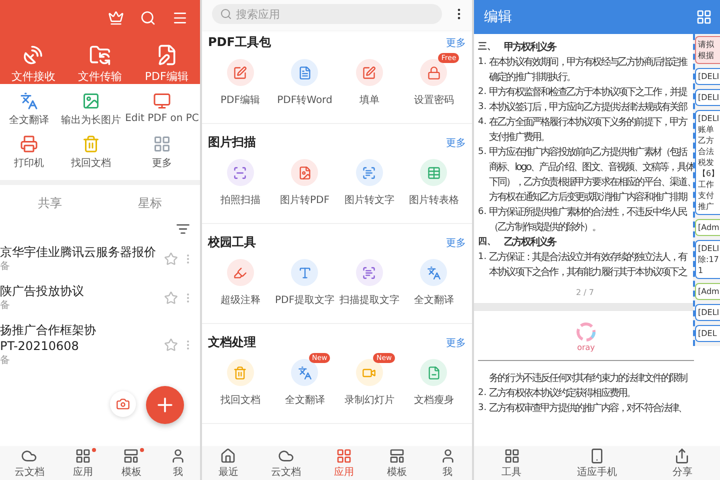  I want to click on form-icon, so click(369, 73).